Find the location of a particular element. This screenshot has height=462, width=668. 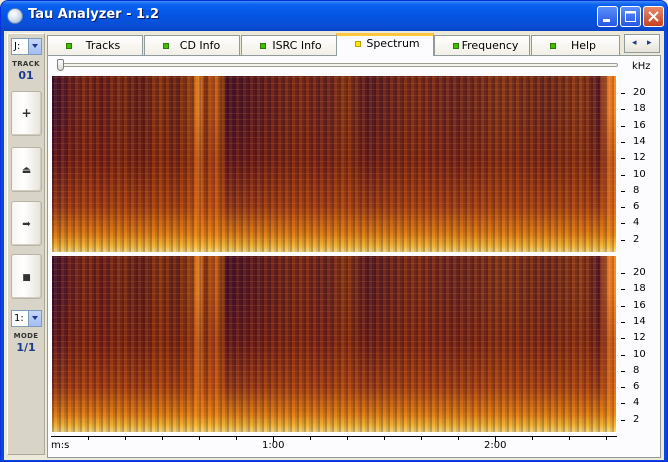

x-axis: m:s 1:00 2:00 is located at coordinates (334, 445).